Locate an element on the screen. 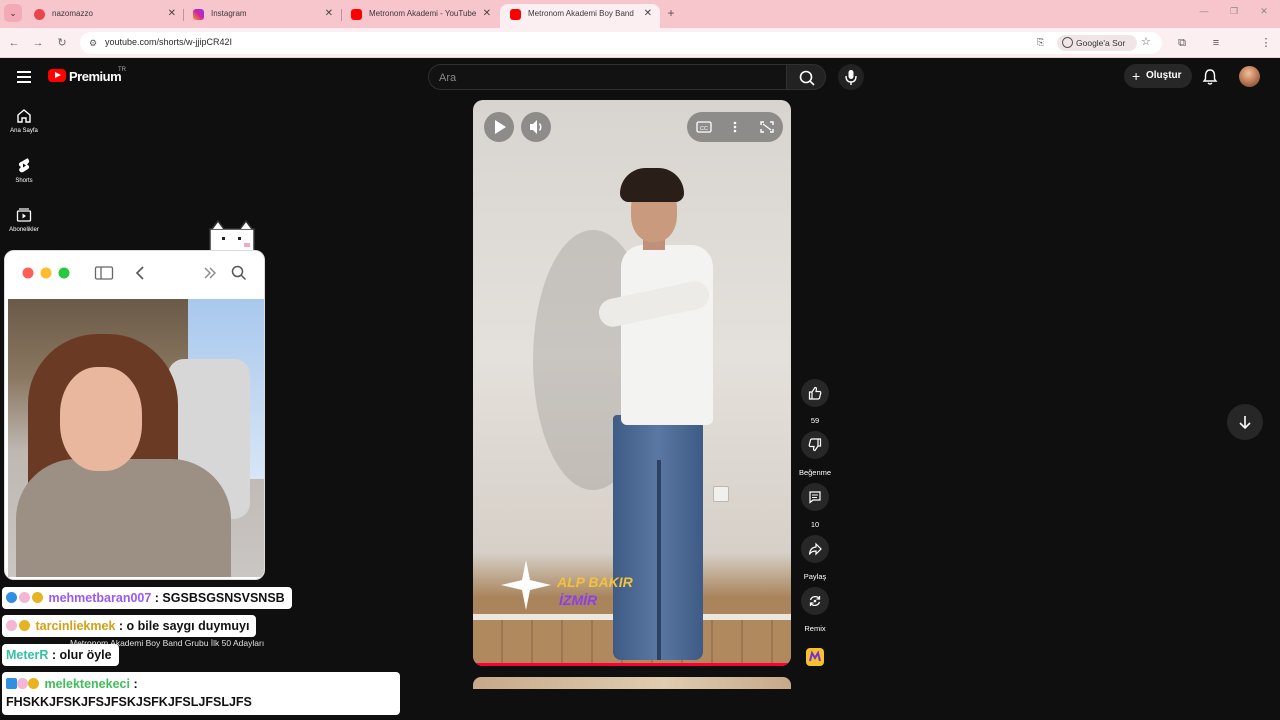 This screenshot has height=720, width=1280. google-sor-button: Google'a Sor is located at coordinates (1097, 43).